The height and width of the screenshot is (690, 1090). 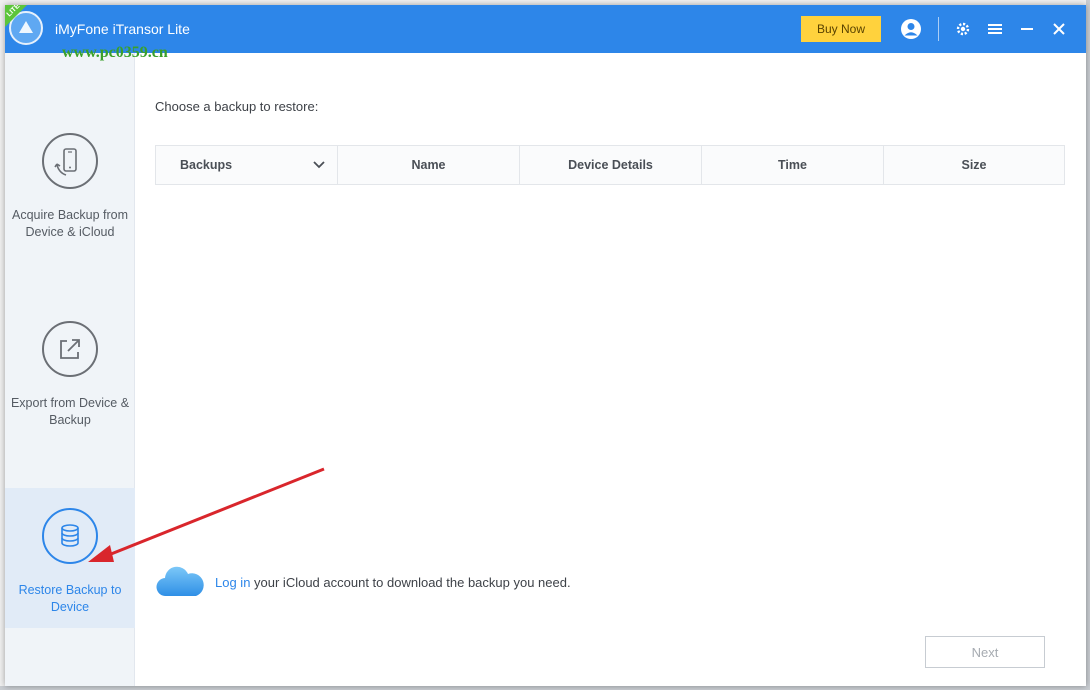 What do you see at coordinates (963, 29) in the screenshot?
I see `gear-icon` at bounding box center [963, 29].